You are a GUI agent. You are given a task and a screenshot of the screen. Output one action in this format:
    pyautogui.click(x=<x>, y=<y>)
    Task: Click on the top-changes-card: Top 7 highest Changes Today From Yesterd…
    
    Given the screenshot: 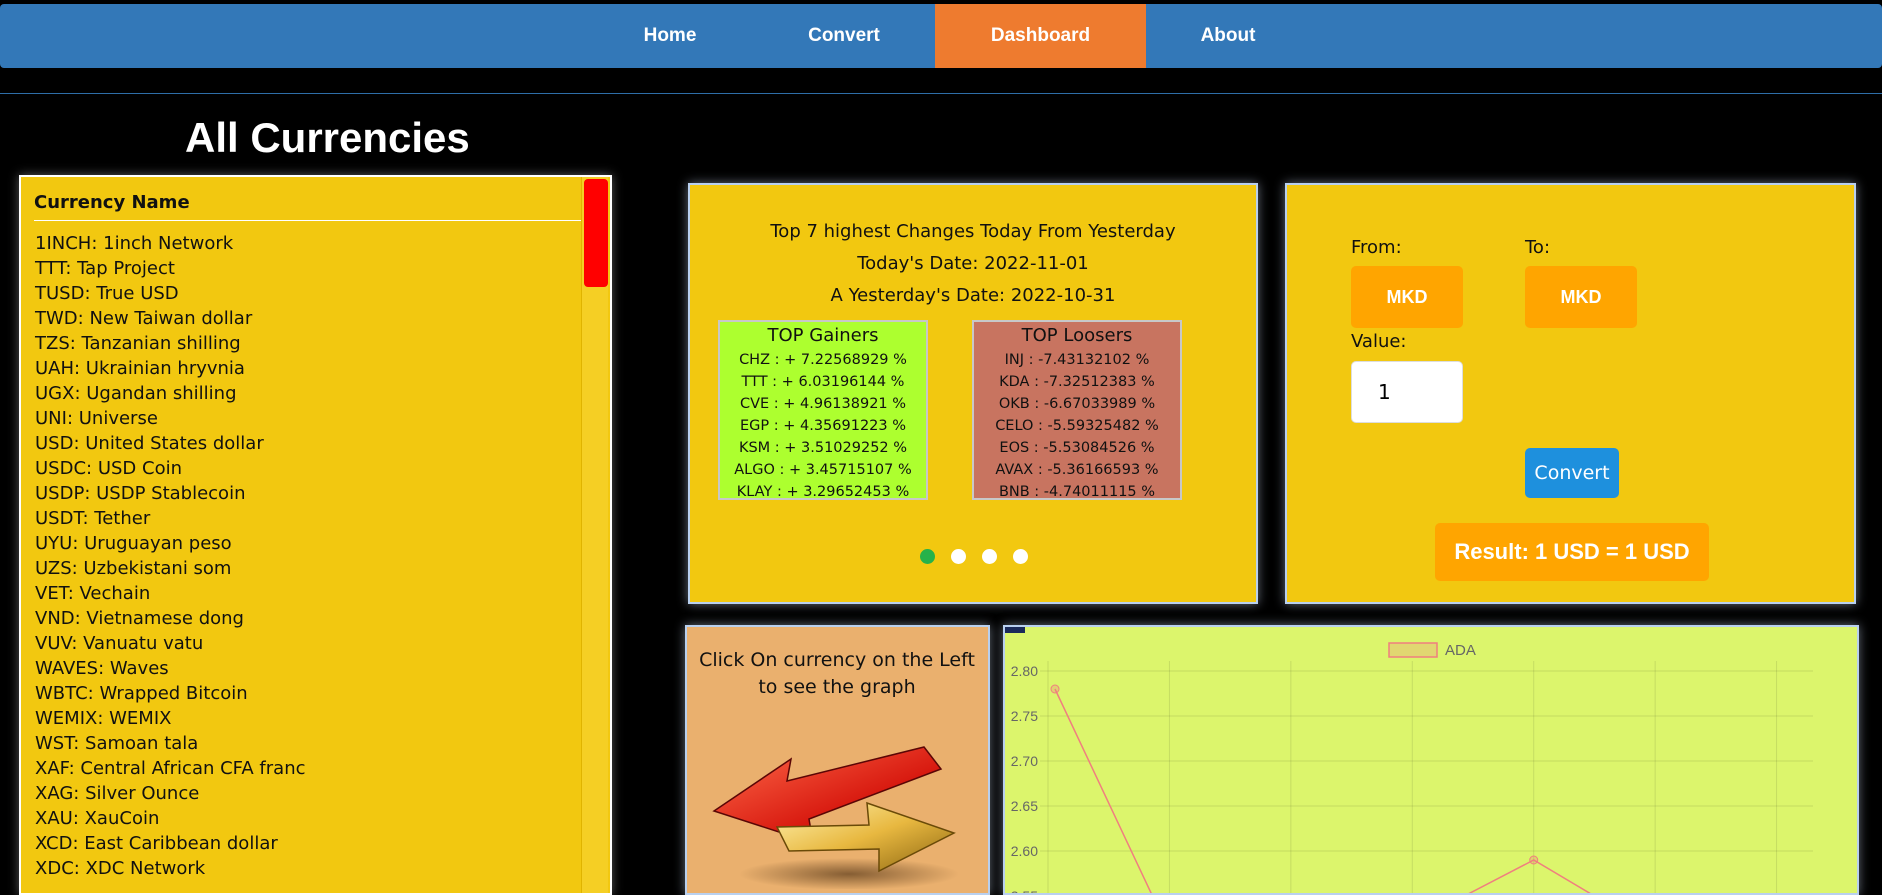 What is the action you would take?
    pyautogui.click(x=973, y=393)
    